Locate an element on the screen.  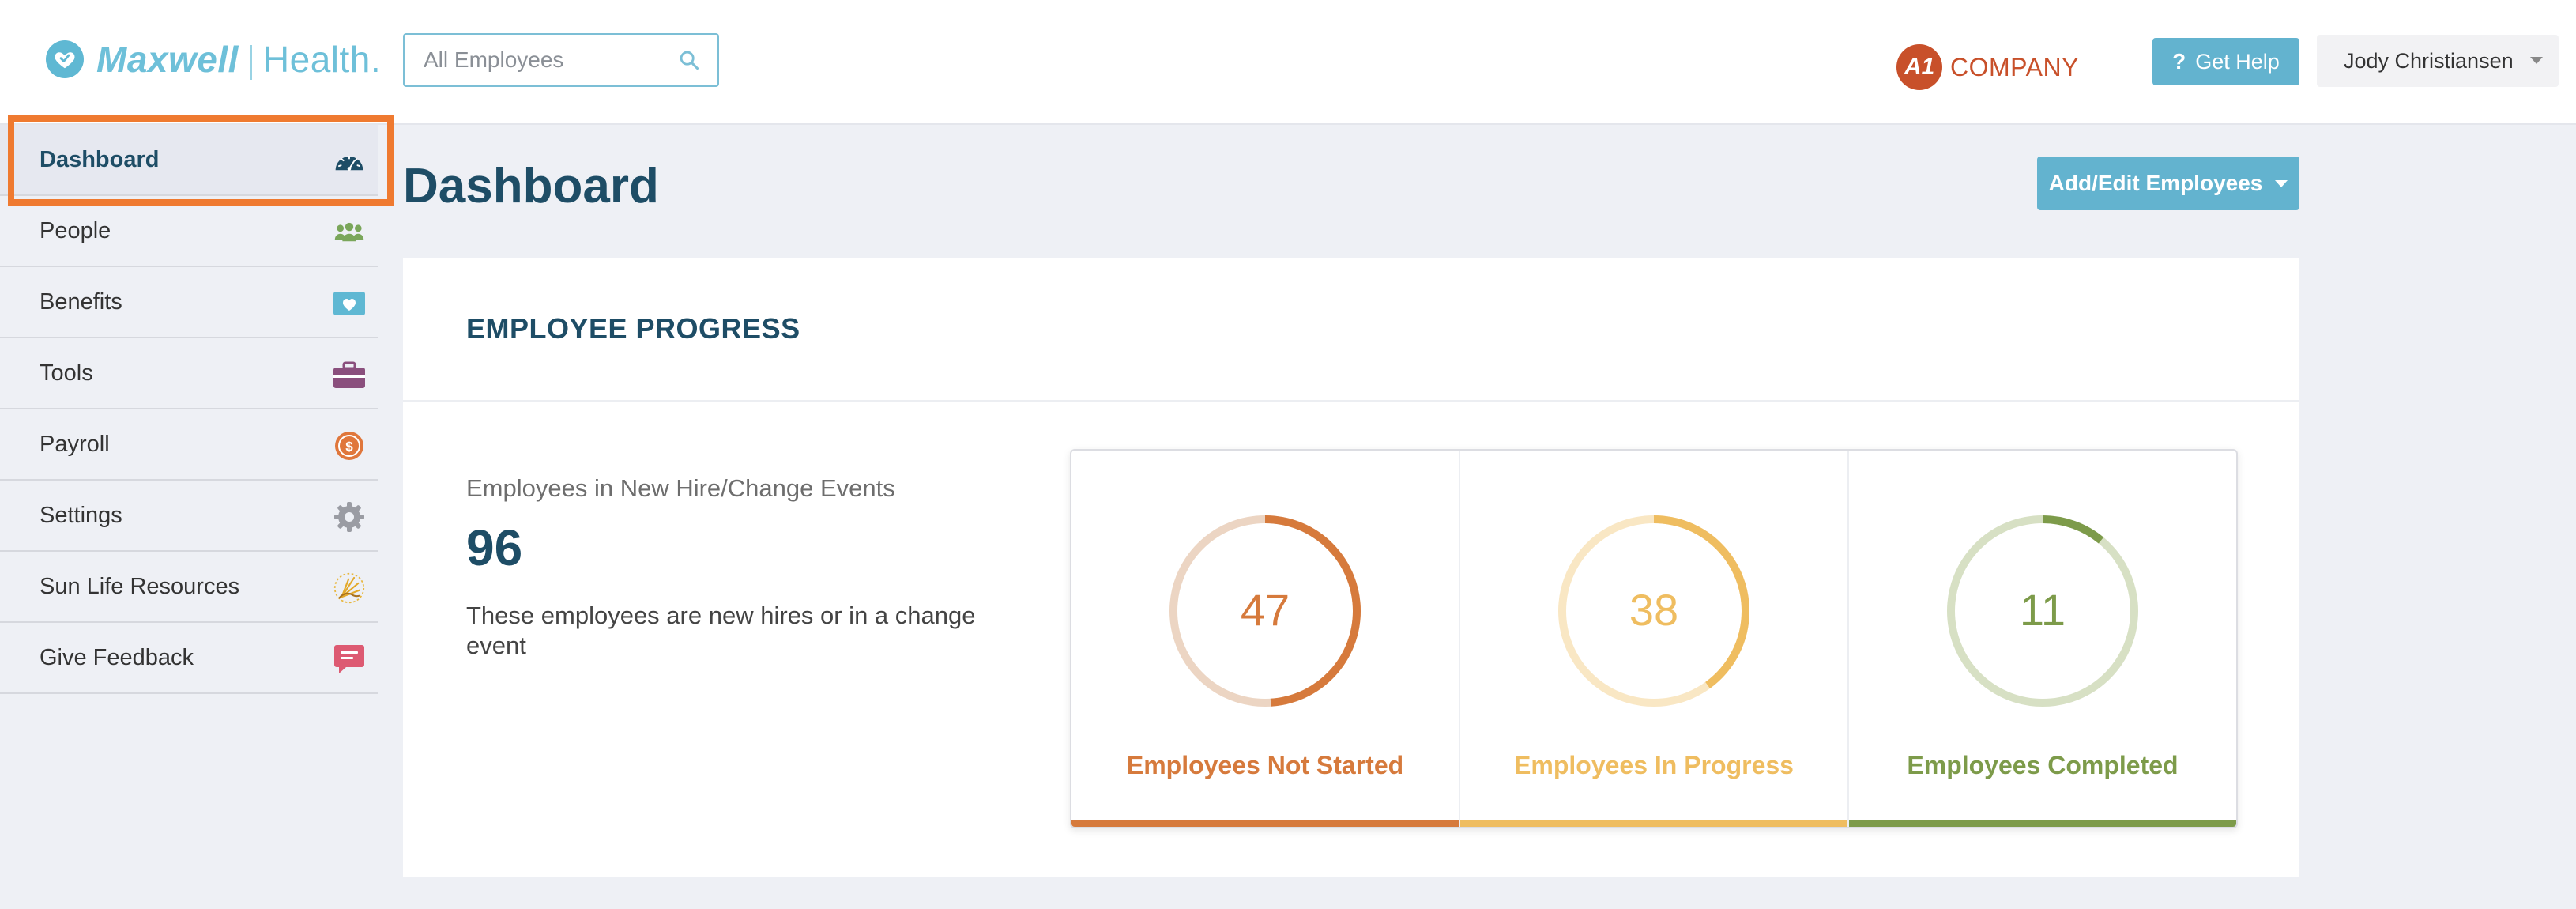
sidebar-item-give-feedback: Give Feedback is located at coordinates (189, 659).